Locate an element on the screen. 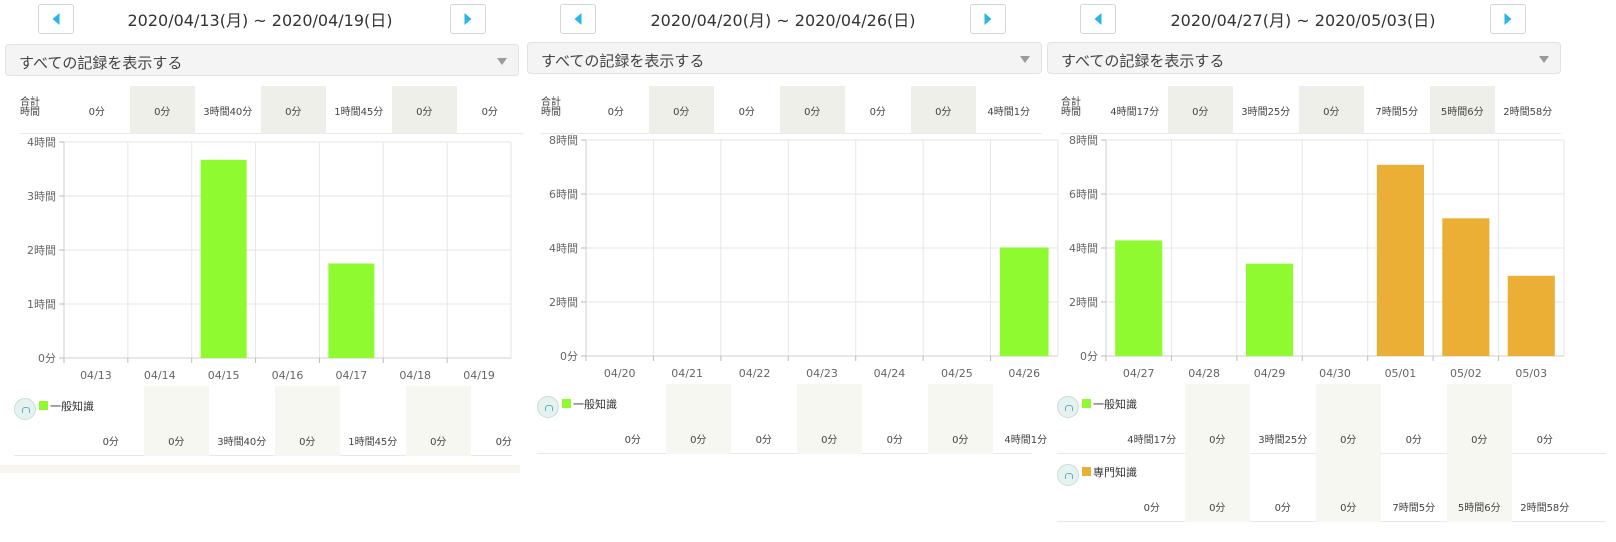  subject-daily-cell: 1時間45分 is located at coordinates (373, 442).